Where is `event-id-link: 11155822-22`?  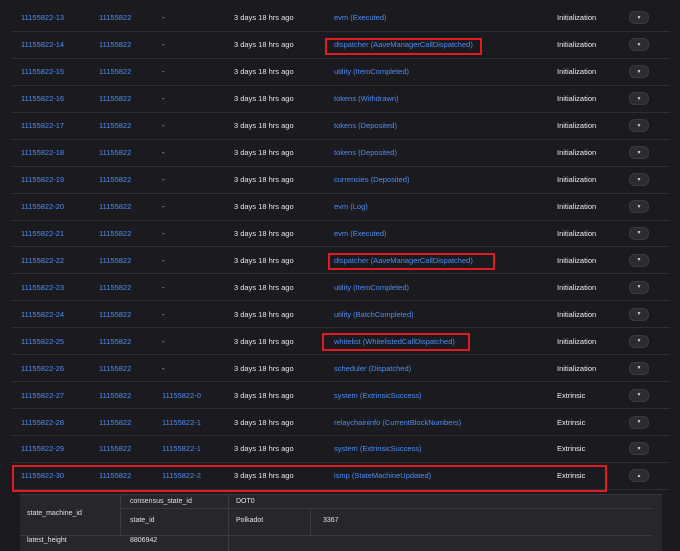
event-id-link: 11155822-22 is located at coordinates (42, 260).